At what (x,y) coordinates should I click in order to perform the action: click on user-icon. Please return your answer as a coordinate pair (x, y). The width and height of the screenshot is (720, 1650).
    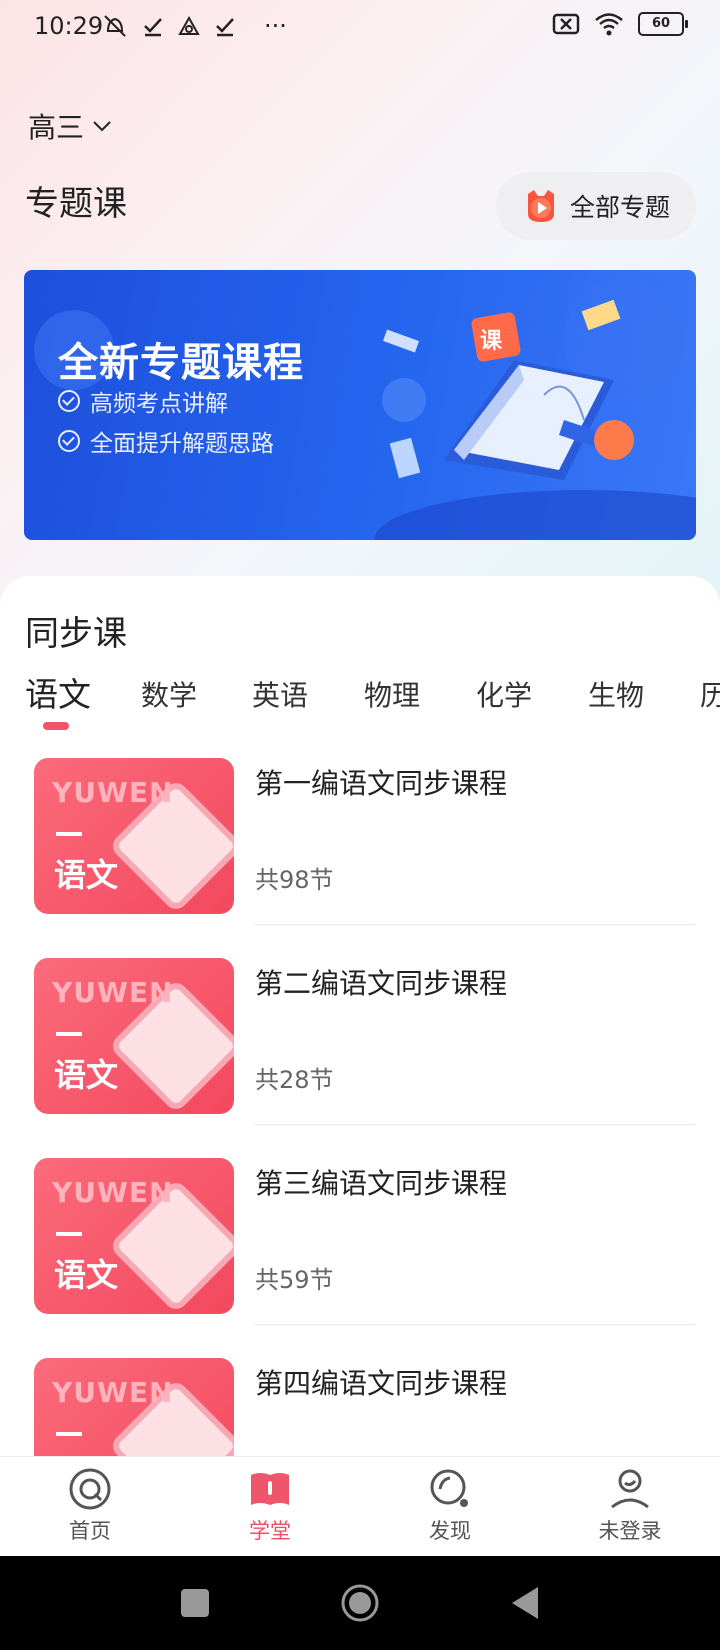
    Looking at the image, I should click on (630, 1489).